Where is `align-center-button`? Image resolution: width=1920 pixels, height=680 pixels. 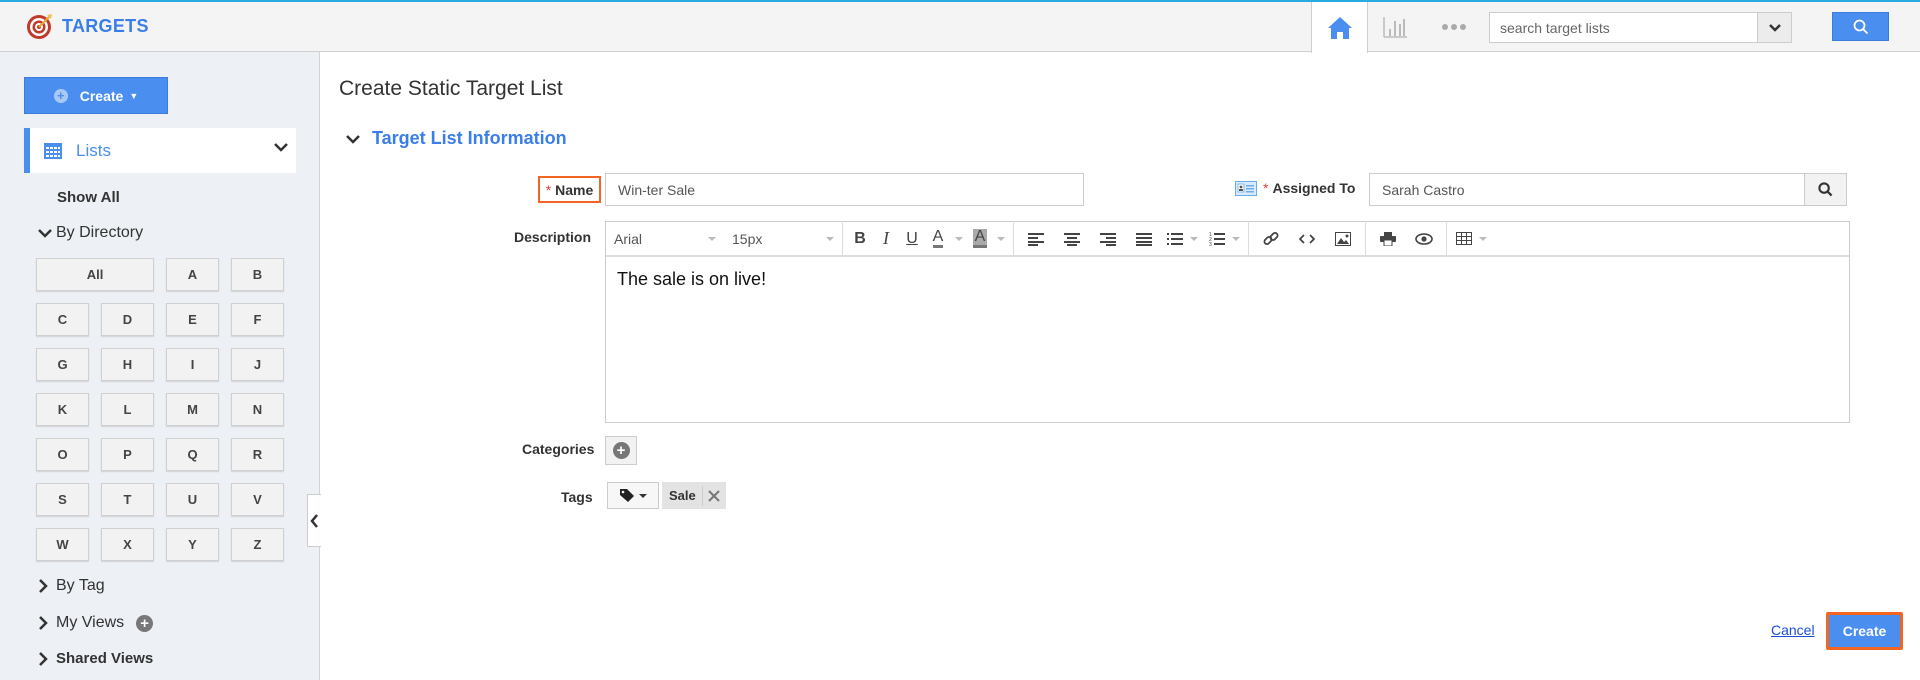
align-center-button is located at coordinates (1072, 238).